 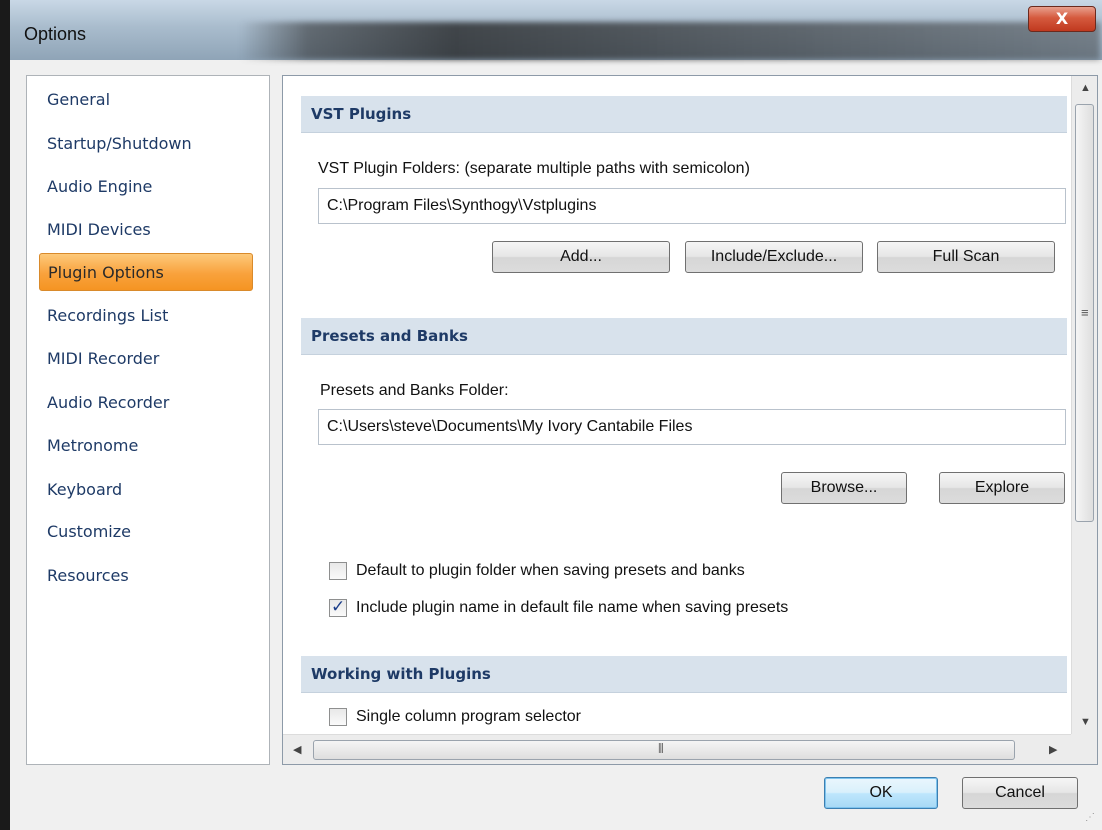 What do you see at coordinates (684, 336) in the screenshot?
I see `section-header-presets-and-banks: Presets and Banks` at bounding box center [684, 336].